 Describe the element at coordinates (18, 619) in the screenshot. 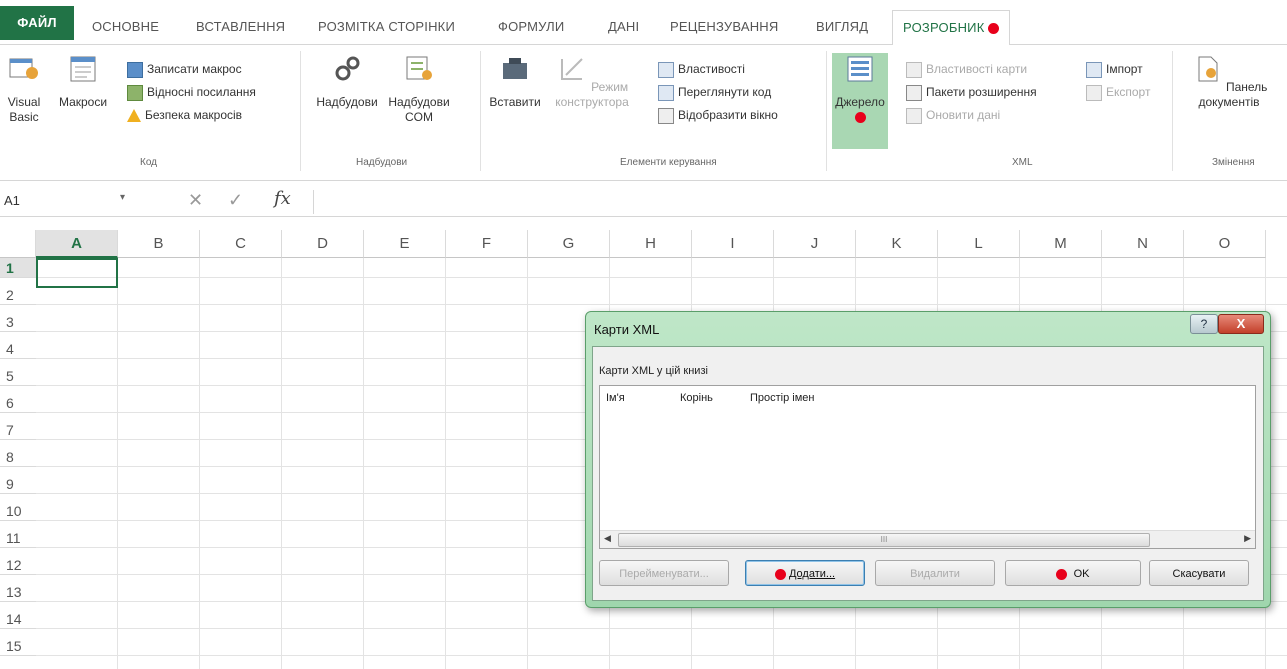

I see `row-header: 14` at that location.